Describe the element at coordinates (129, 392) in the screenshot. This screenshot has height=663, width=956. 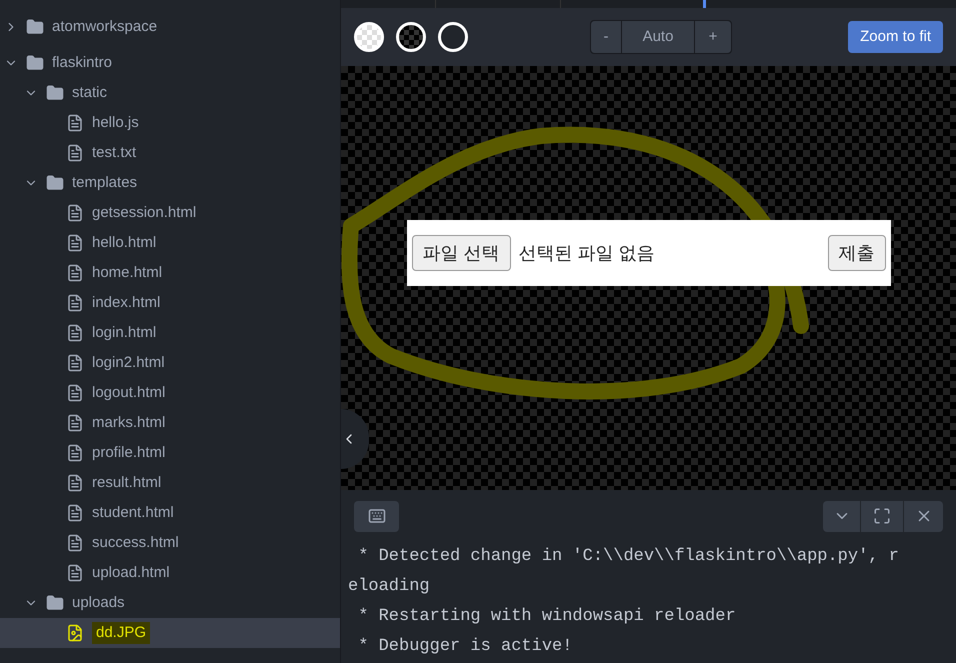
I see `tree-item-label: logout.html` at that location.